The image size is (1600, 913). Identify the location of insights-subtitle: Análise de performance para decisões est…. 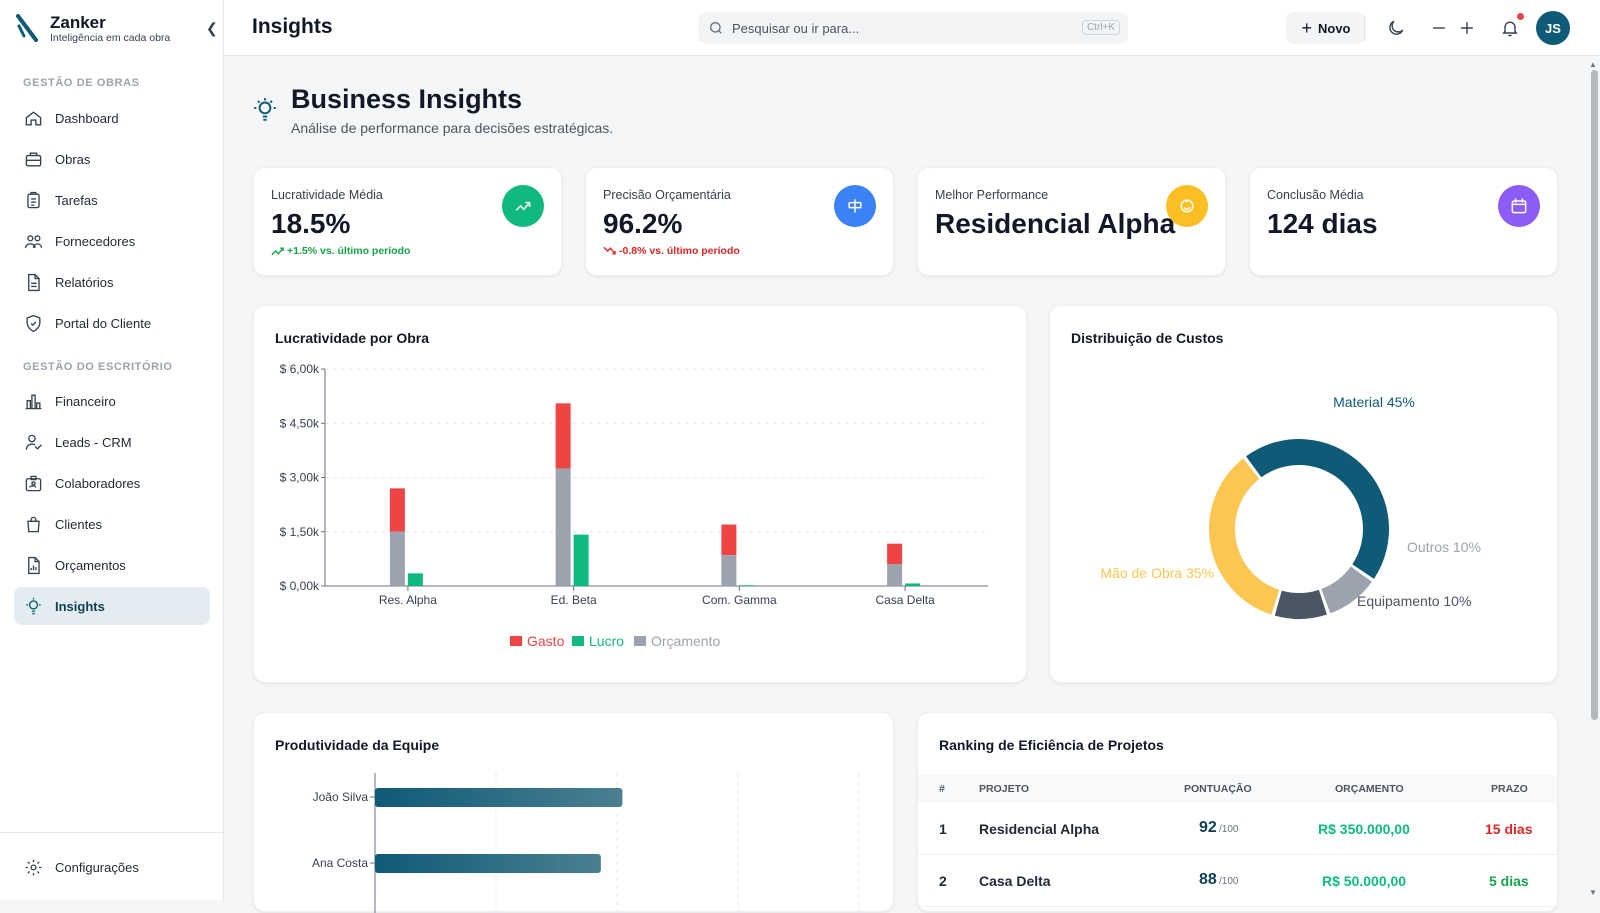
(452, 128).